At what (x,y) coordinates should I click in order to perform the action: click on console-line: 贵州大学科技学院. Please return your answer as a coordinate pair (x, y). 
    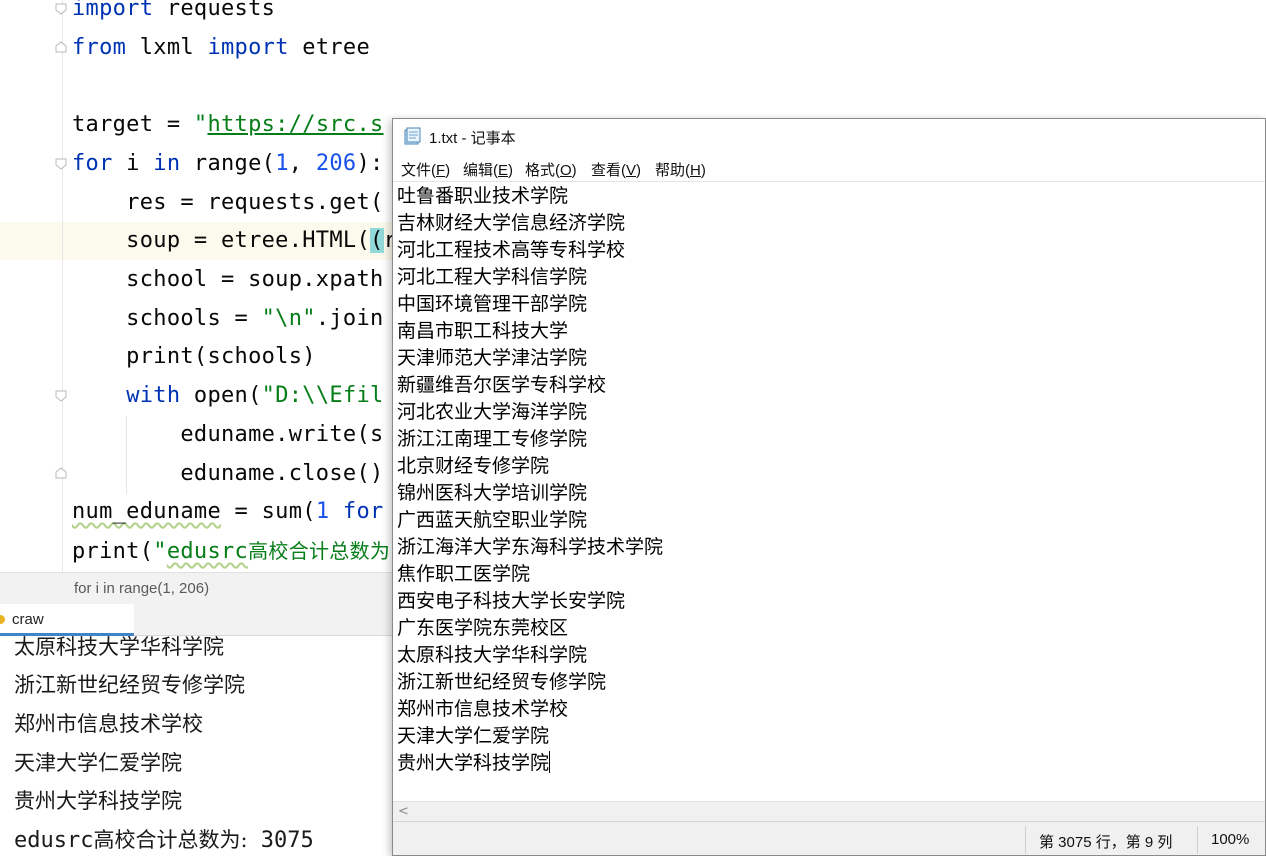
    Looking at the image, I should click on (98, 801).